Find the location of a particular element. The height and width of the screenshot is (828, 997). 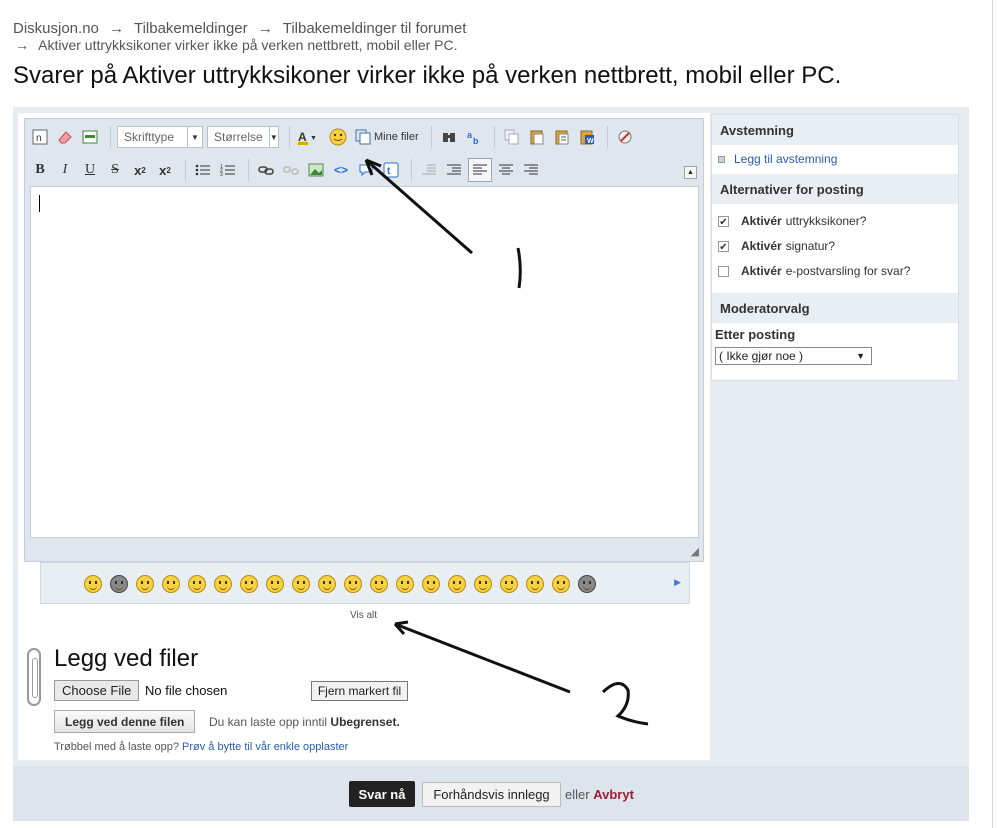

or-label: eller is located at coordinates (577, 794).